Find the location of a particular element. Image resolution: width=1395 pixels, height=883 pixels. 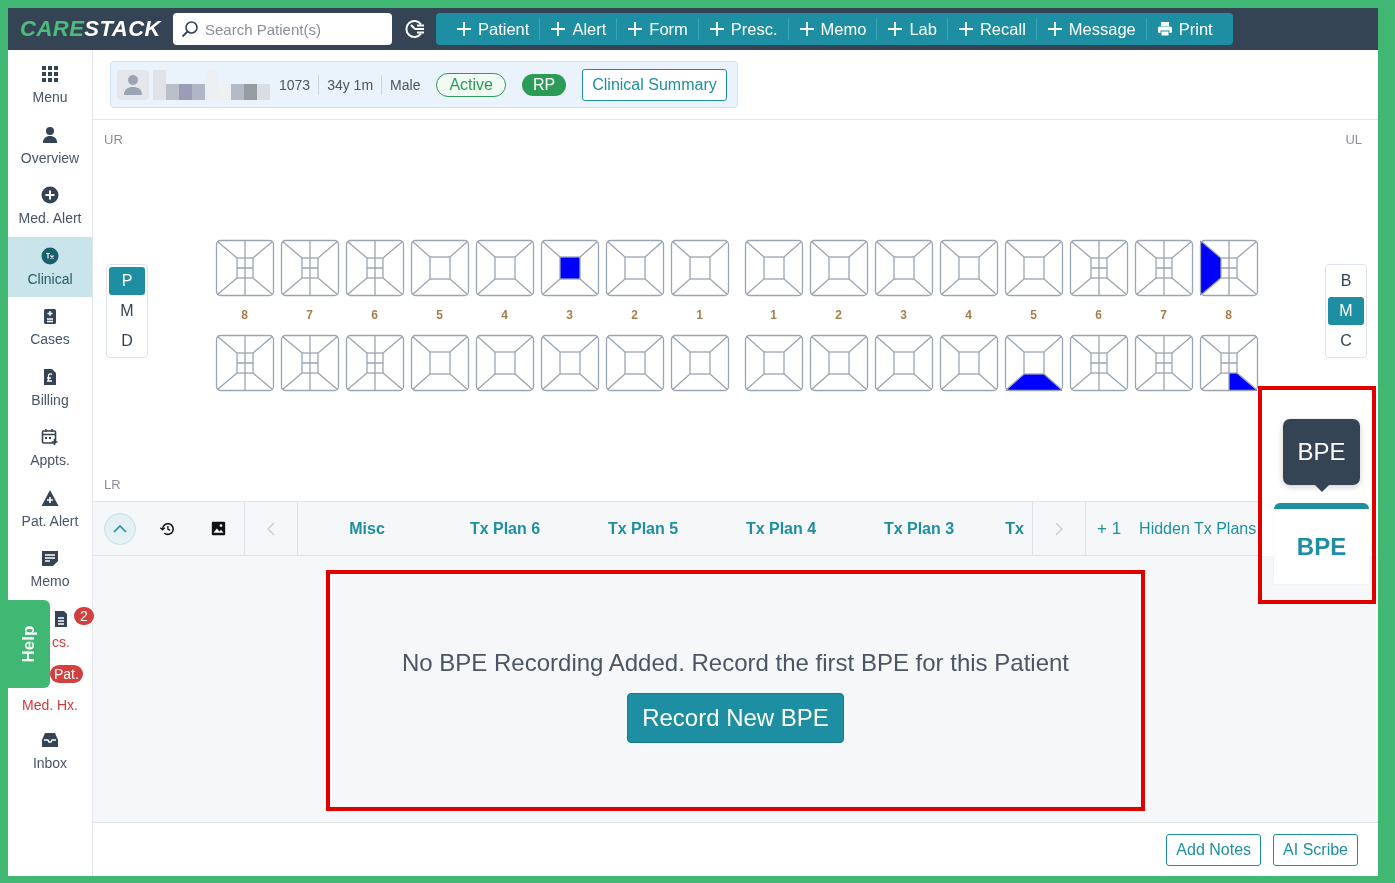

plan-tab: Tx Plan 5 is located at coordinates (643, 528).